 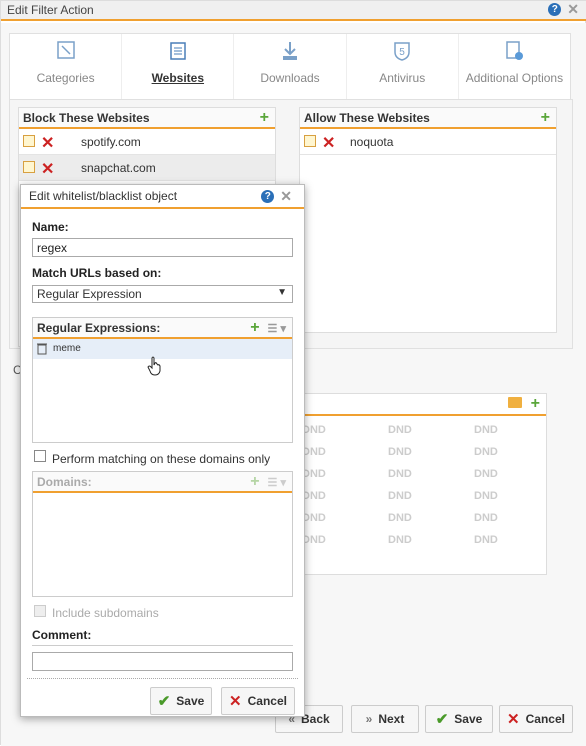 I want to click on tab-websites: Websites, so click(x=178, y=70).